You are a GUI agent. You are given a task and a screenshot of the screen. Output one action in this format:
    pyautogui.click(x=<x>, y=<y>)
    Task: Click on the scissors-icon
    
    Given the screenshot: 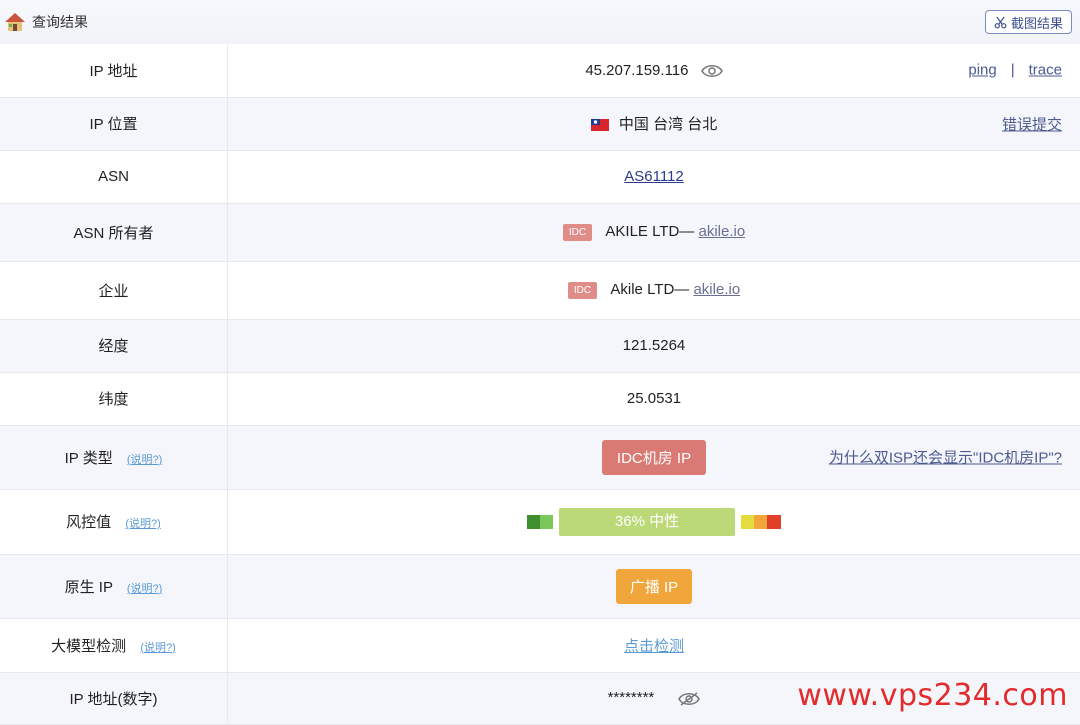 What is the action you would take?
    pyautogui.click(x=1000, y=22)
    